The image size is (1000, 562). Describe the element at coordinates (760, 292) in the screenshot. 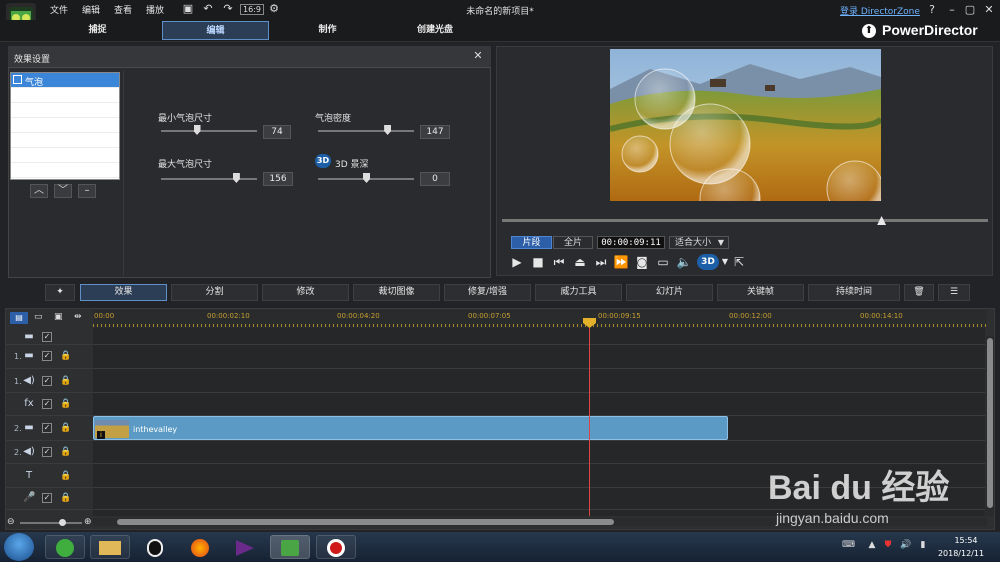

I see `keyframe-button: 关键帧` at that location.